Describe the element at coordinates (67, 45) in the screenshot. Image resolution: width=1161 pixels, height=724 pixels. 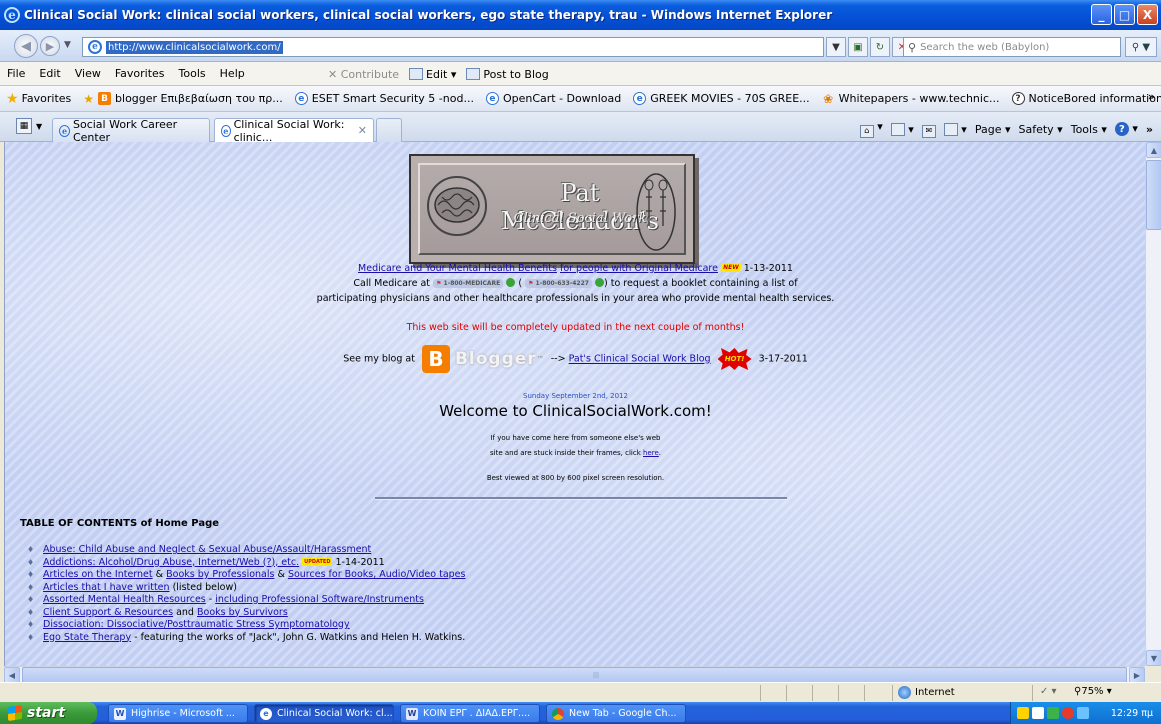
I see `recent-pages-dropdown: ▼` at that location.